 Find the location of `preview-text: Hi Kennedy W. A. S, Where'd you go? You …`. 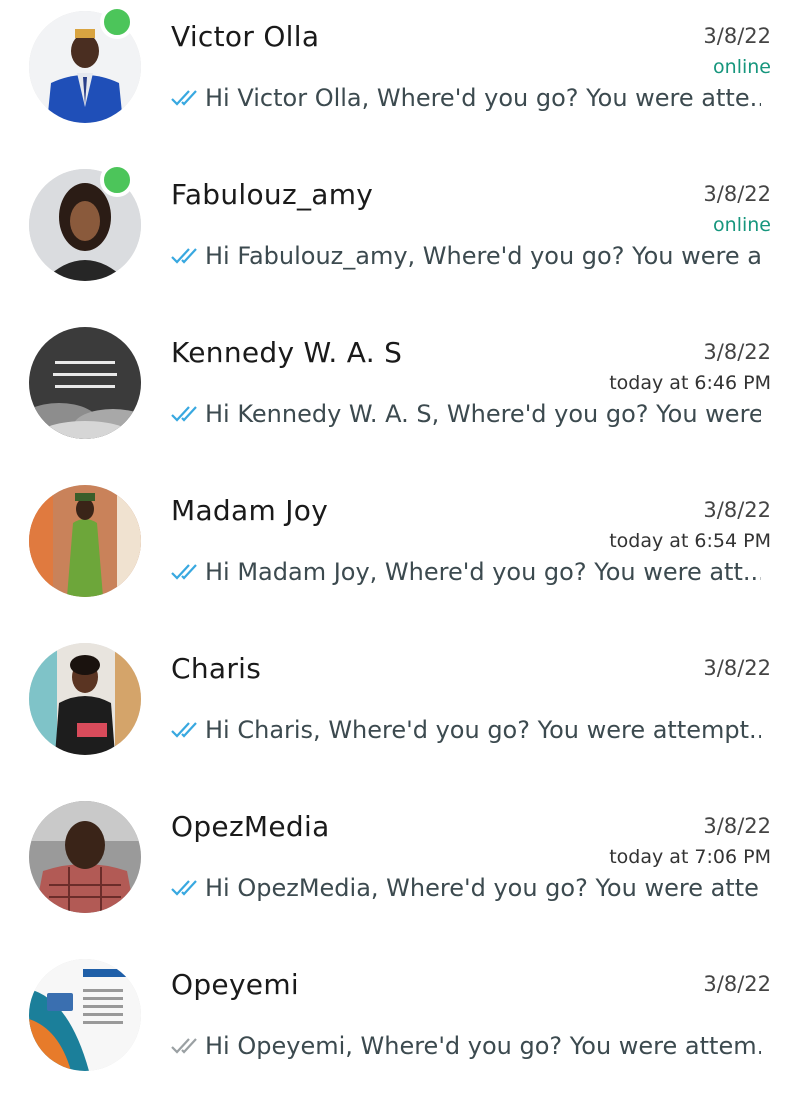

preview-text: Hi Kennedy W. A. S, Where'd you go? You … is located at coordinates (483, 414).